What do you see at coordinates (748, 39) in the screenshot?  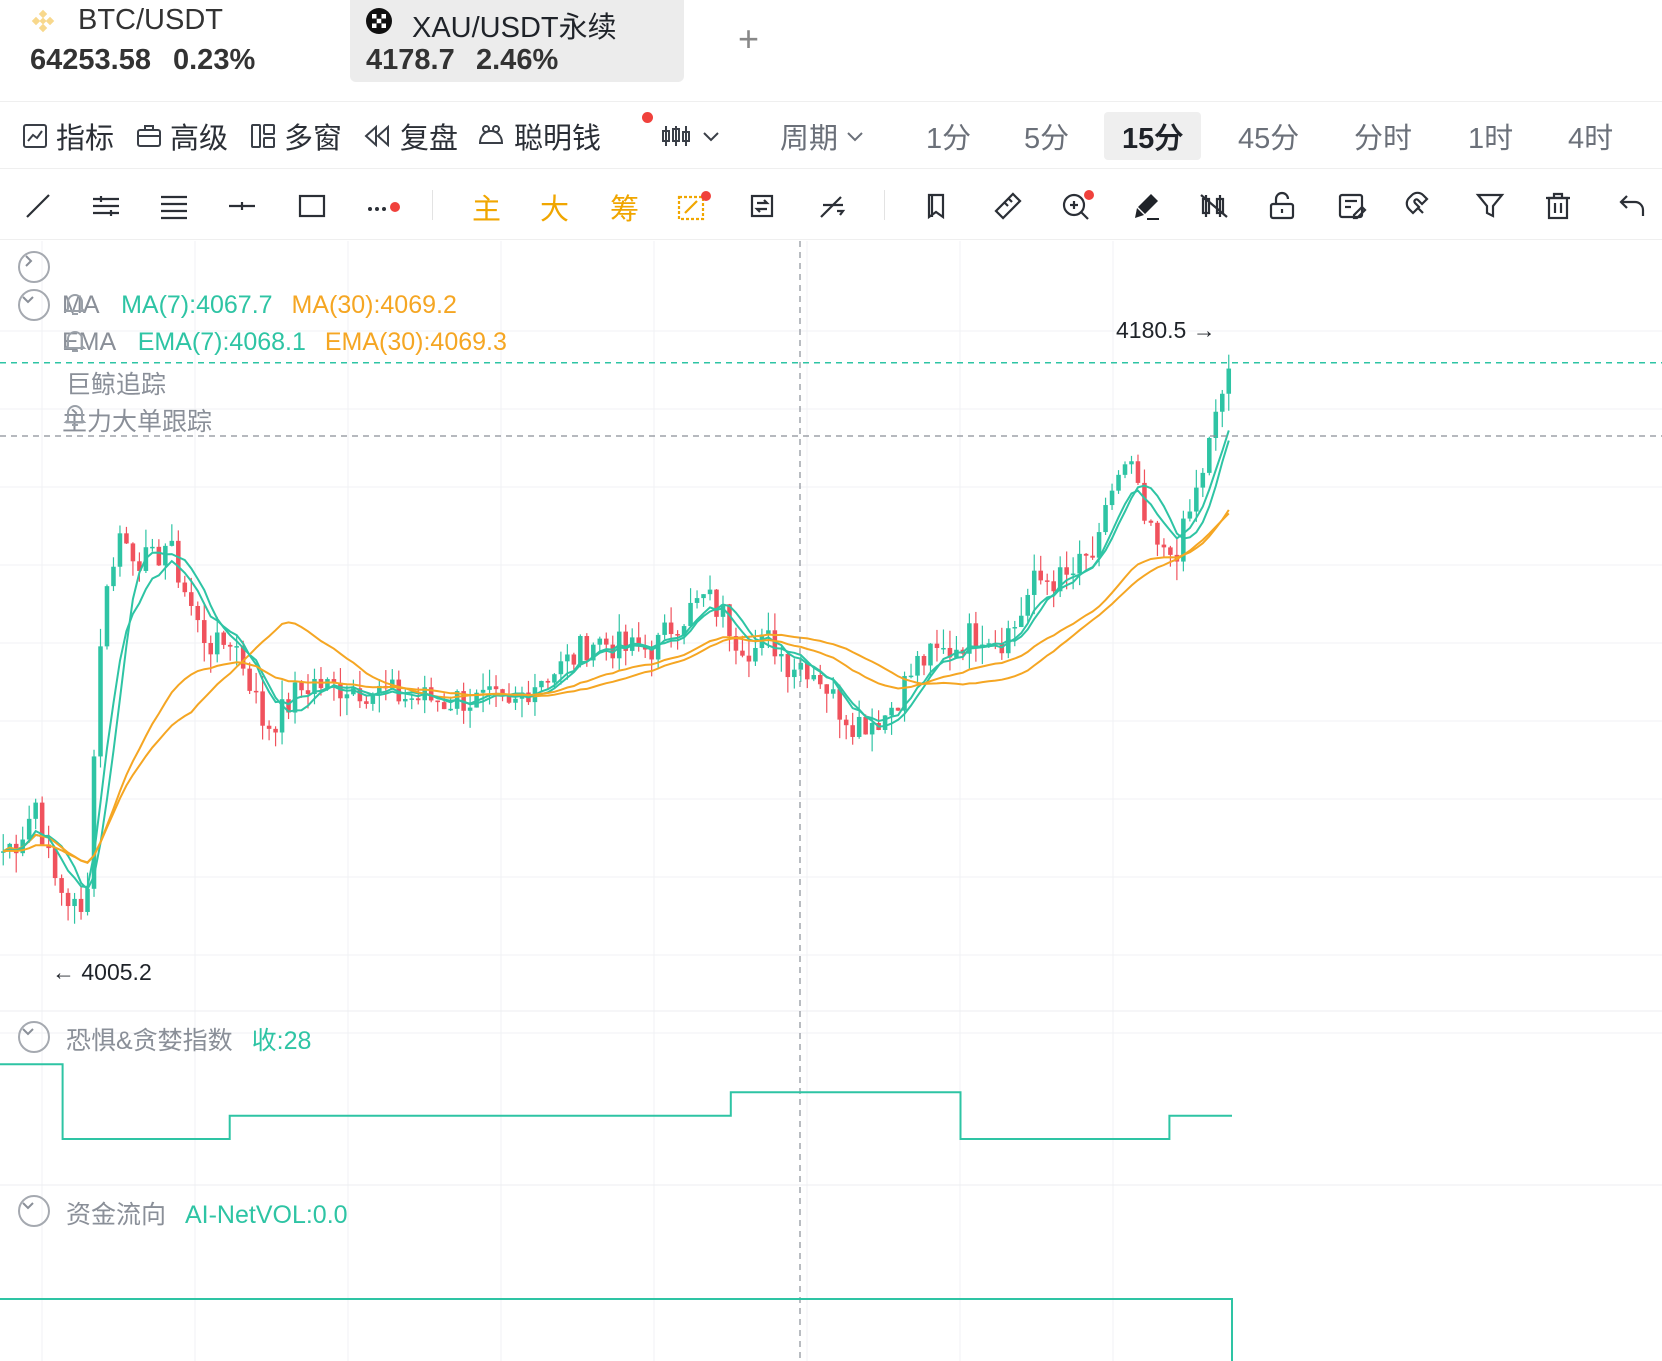 I see `add-tab-button: +` at bounding box center [748, 39].